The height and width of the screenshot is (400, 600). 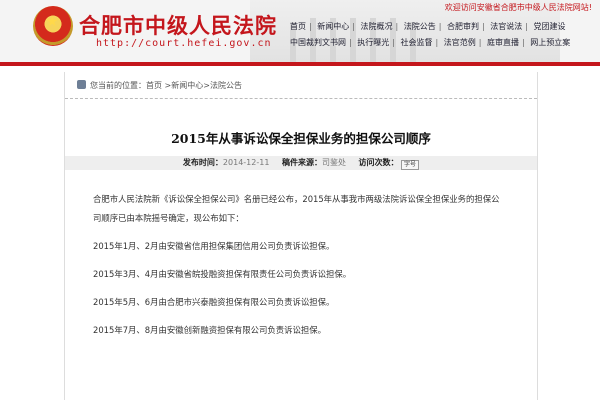 What do you see at coordinates (246, 162) in the screenshot?
I see `publish-date: 2014-12-11` at bounding box center [246, 162].